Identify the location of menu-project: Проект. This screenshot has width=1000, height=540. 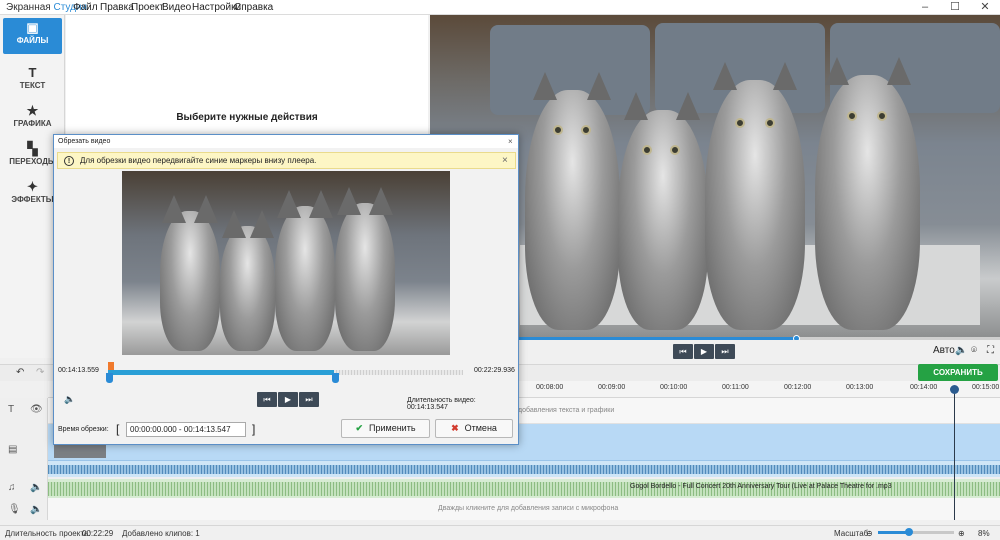
(147, 7).